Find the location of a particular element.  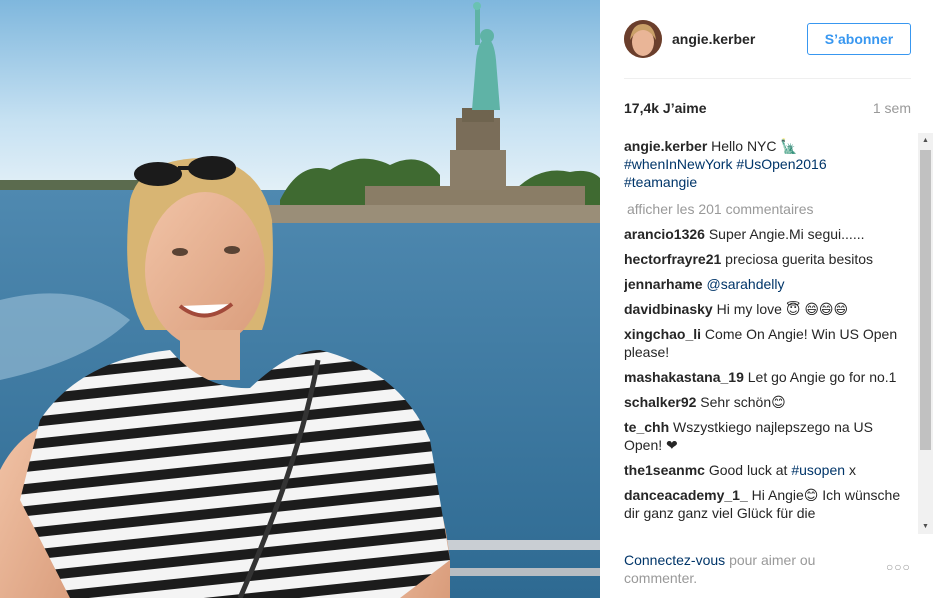

comment-text: Sehr schön😊 is located at coordinates (743, 402).